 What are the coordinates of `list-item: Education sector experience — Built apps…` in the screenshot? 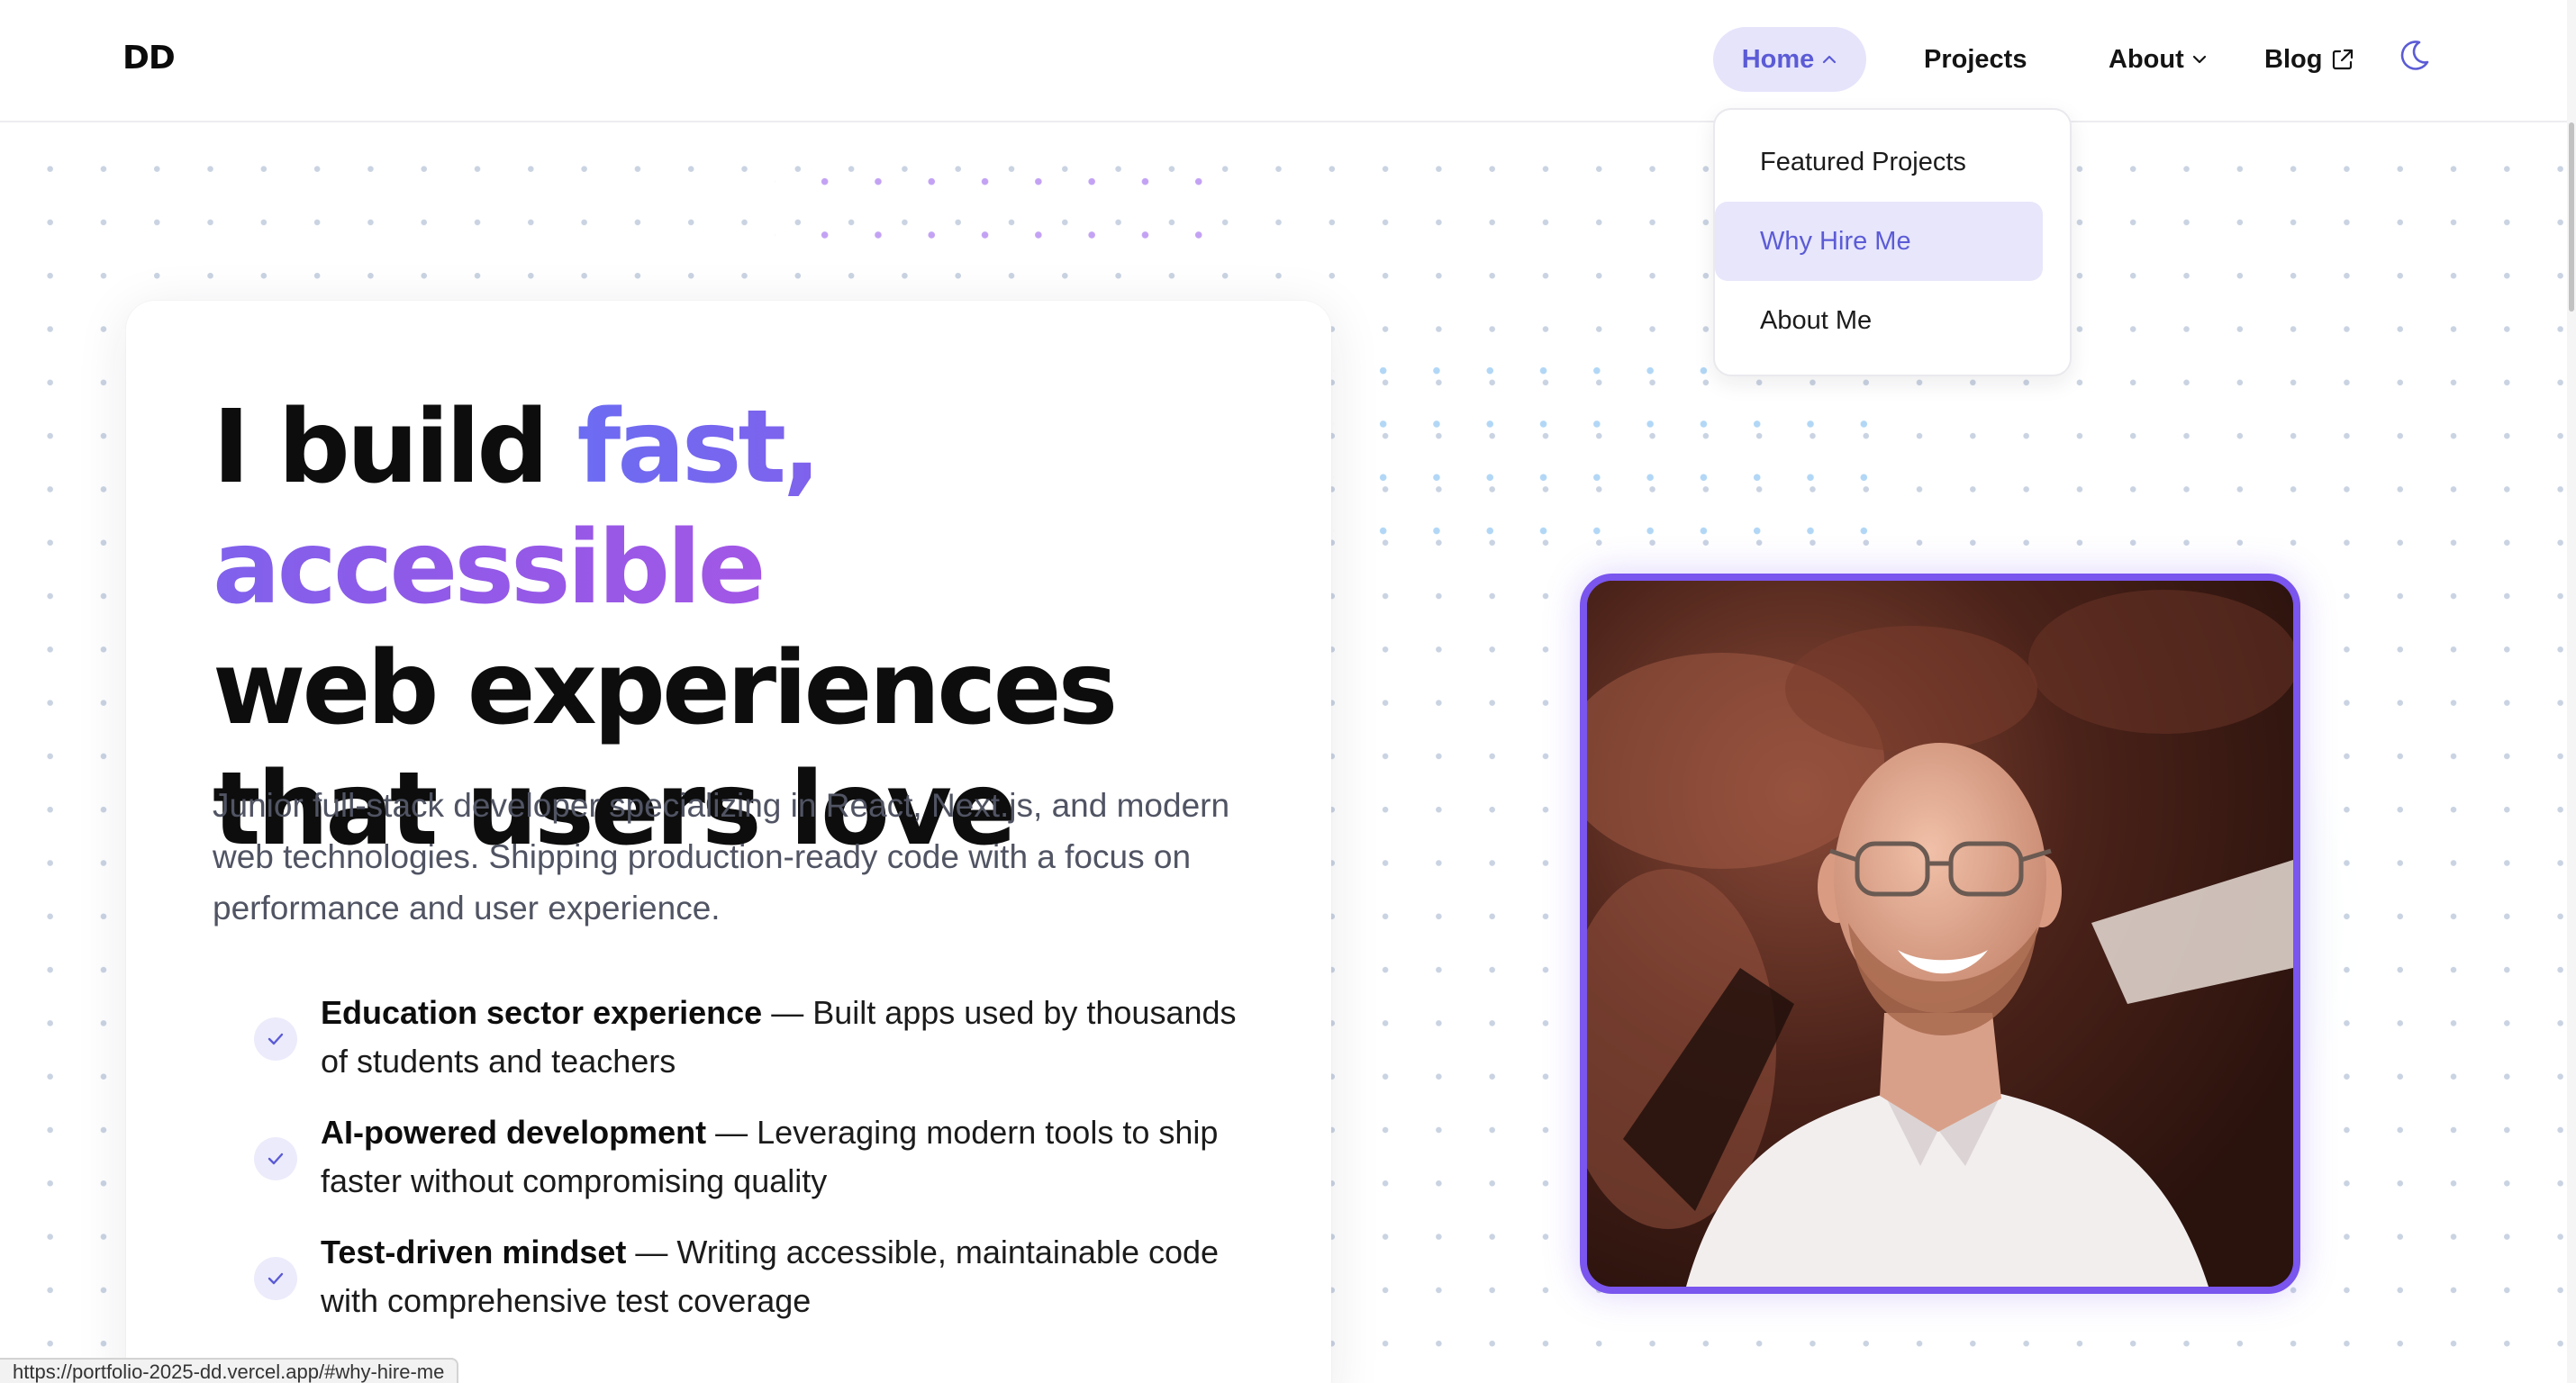 It's located at (763, 1048).